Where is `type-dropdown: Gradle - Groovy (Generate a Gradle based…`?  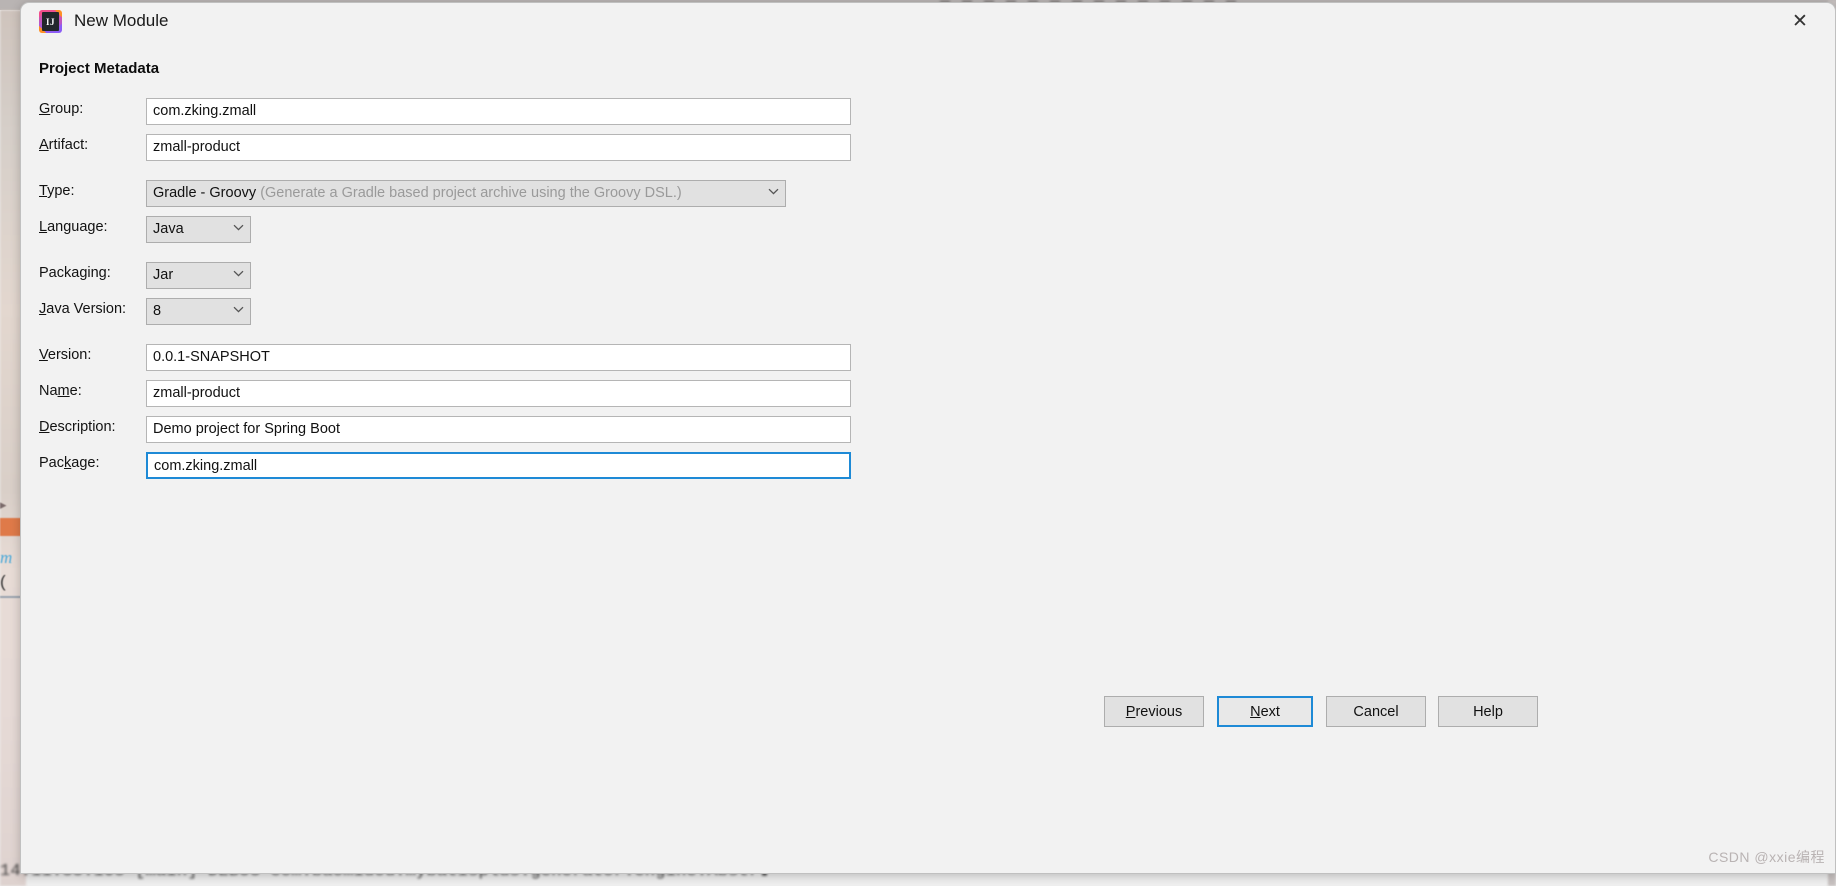
type-dropdown: Gradle - Groovy (Generate a Gradle based… is located at coordinates (466, 193).